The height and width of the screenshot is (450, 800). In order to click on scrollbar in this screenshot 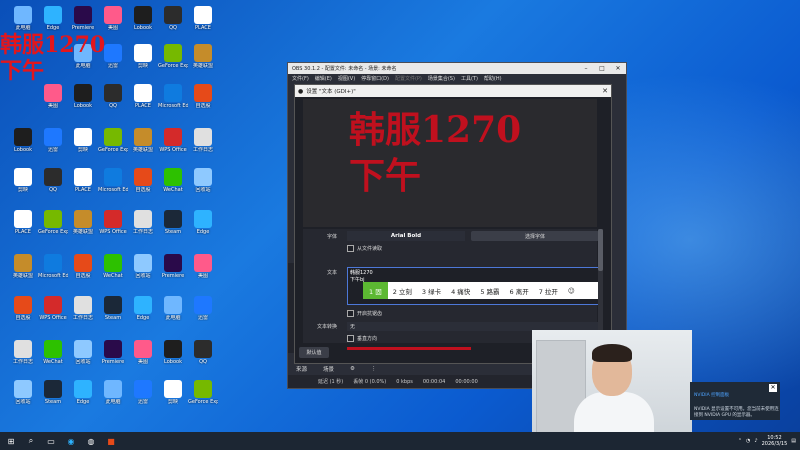, I will do `click(600, 286)`.